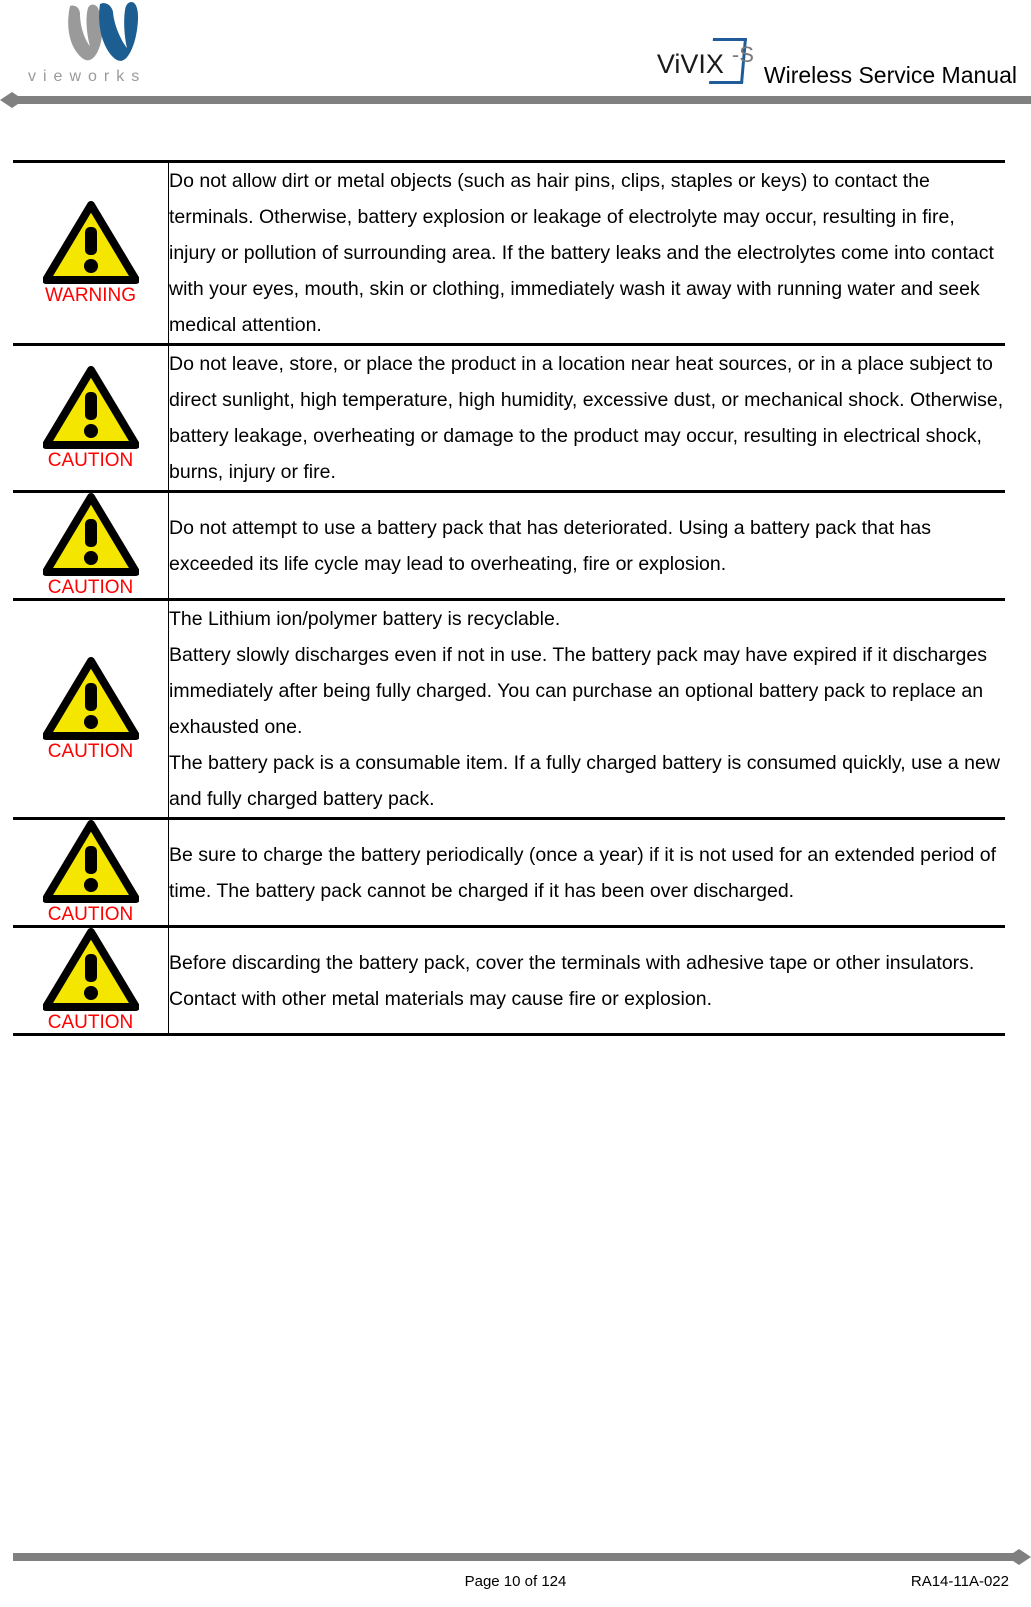 This screenshot has width=1031, height=1607. What do you see at coordinates (690, 63) in the screenshot?
I see `vivix-wordmark: ViVIX` at bounding box center [690, 63].